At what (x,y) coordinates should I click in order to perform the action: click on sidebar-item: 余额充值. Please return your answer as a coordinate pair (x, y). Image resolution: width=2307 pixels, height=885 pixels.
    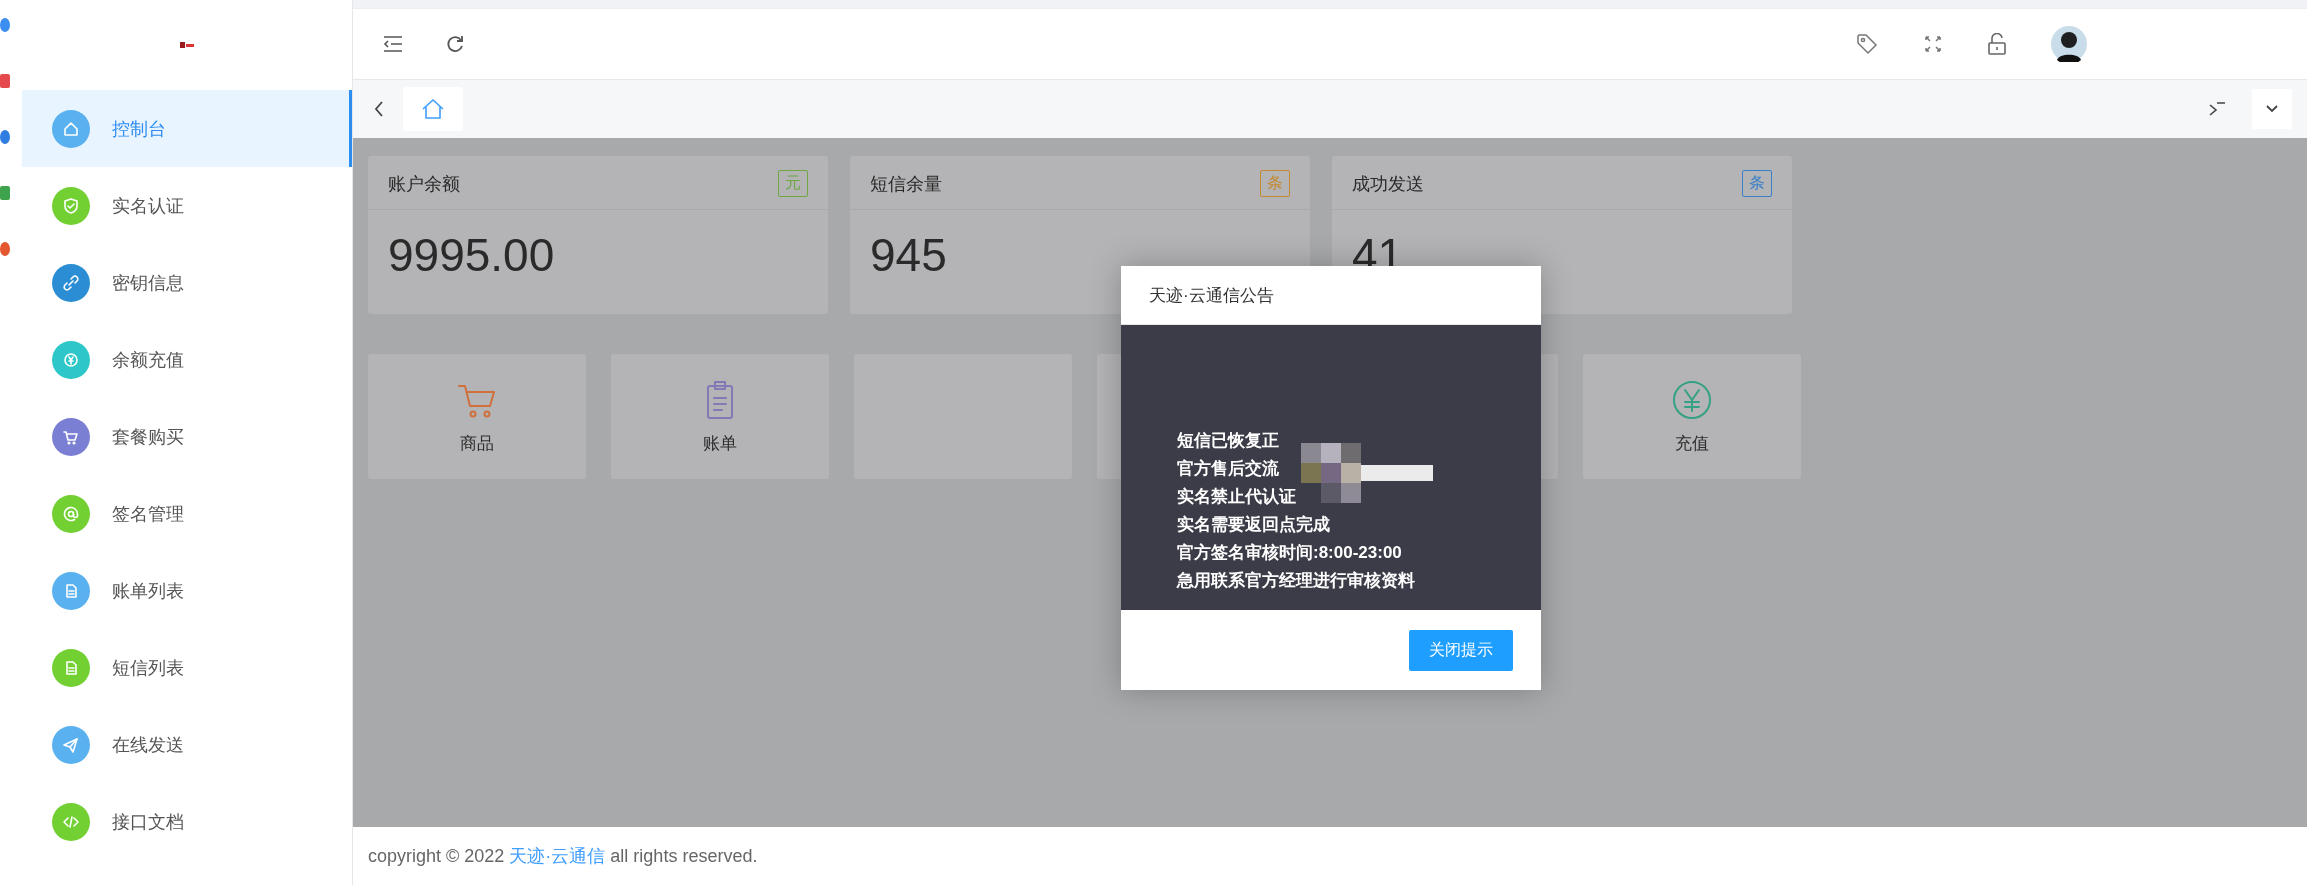
    Looking at the image, I should click on (187, 359).